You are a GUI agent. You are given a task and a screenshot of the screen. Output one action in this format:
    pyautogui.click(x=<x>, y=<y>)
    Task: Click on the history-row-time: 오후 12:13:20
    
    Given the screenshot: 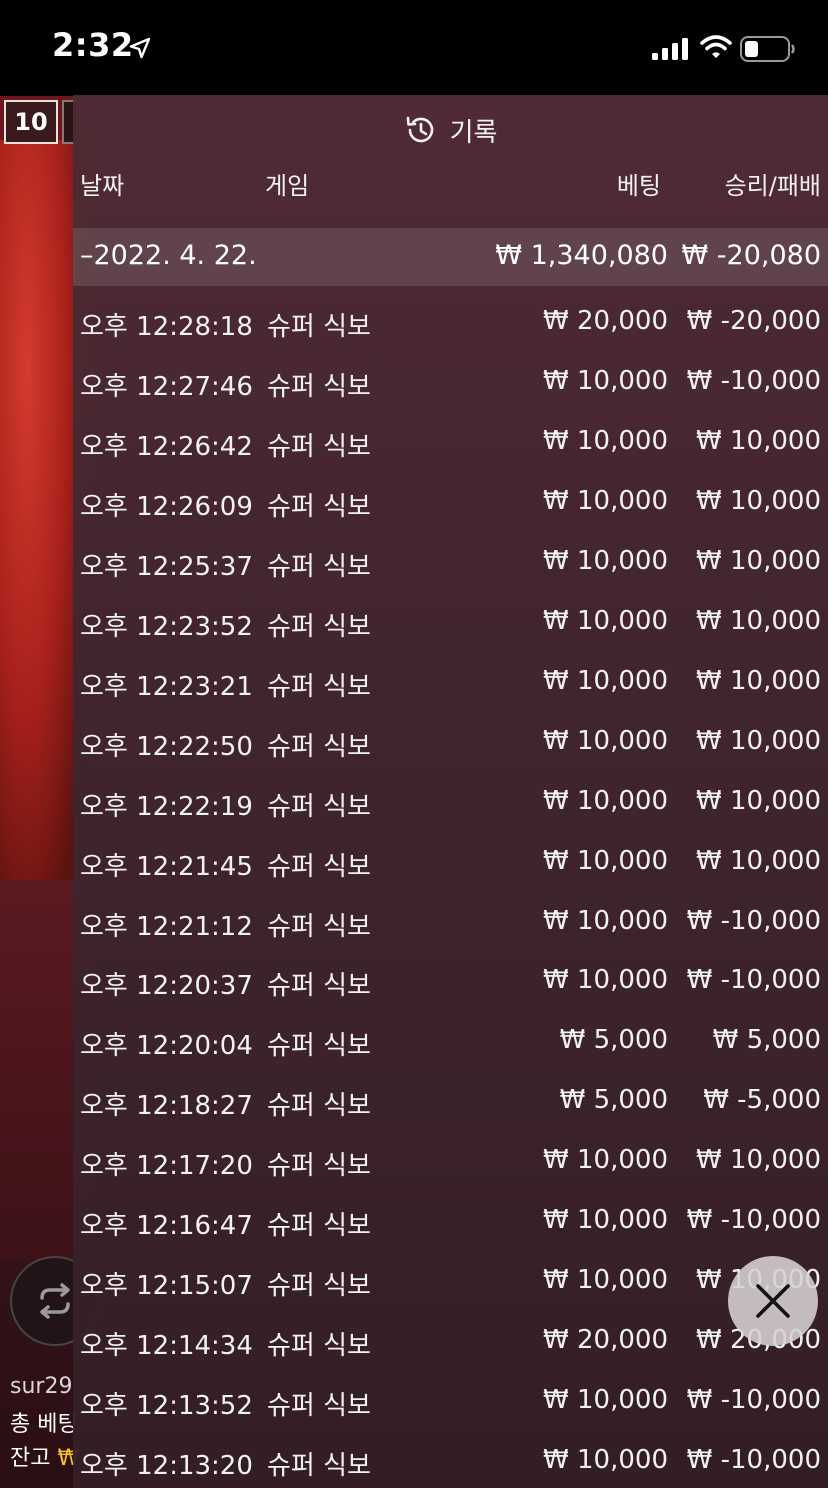 What is the action you would take?
    pyautogui.click(x=166, y=1466)
    